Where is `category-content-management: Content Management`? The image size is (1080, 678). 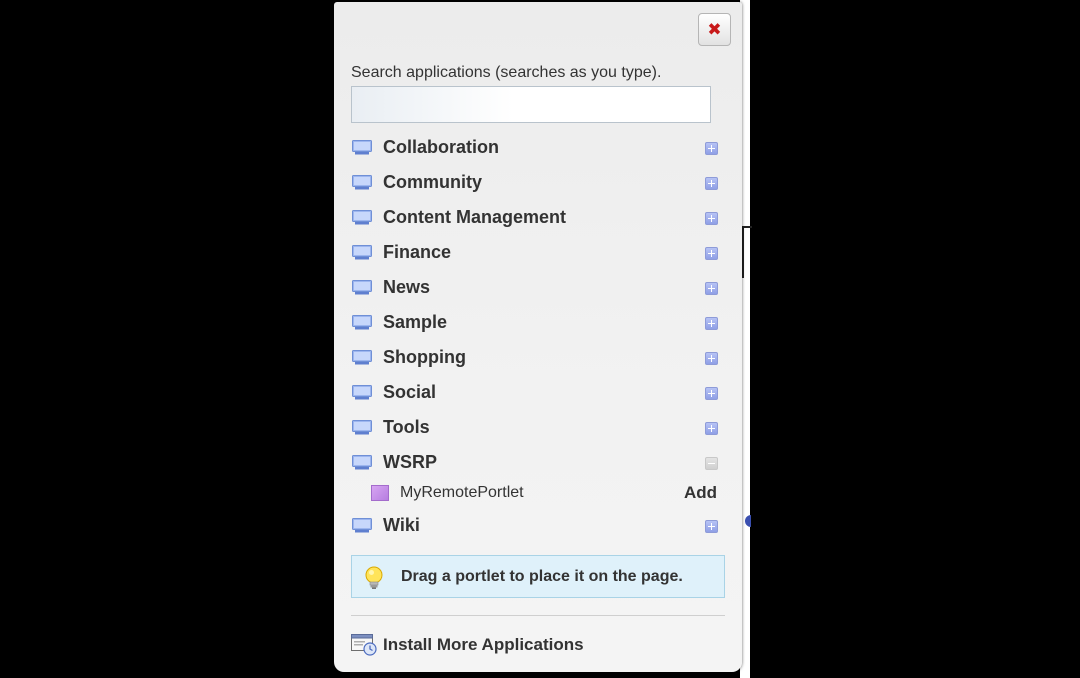
category-content-management: Content Management is located at coordinates (538, 217).